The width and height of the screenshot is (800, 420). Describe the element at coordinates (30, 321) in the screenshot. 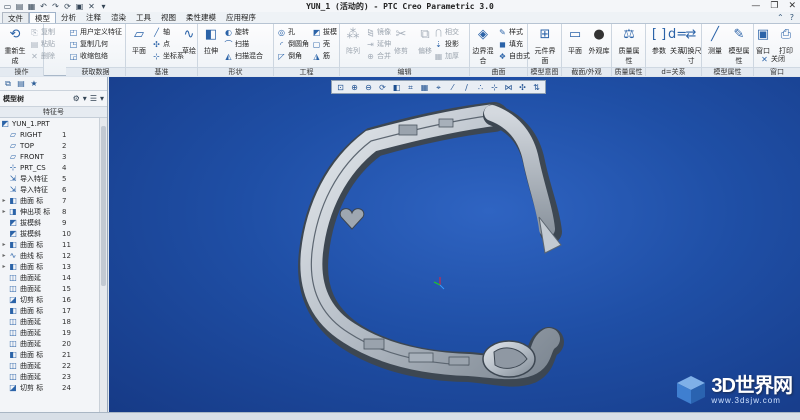

I see `tree-item-label: 曲面延` at that location.